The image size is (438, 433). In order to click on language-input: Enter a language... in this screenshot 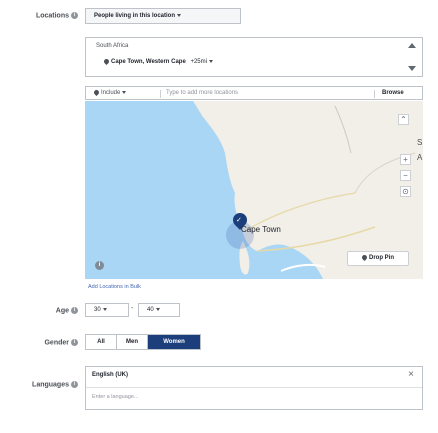, I will do `click(115, 397)`.